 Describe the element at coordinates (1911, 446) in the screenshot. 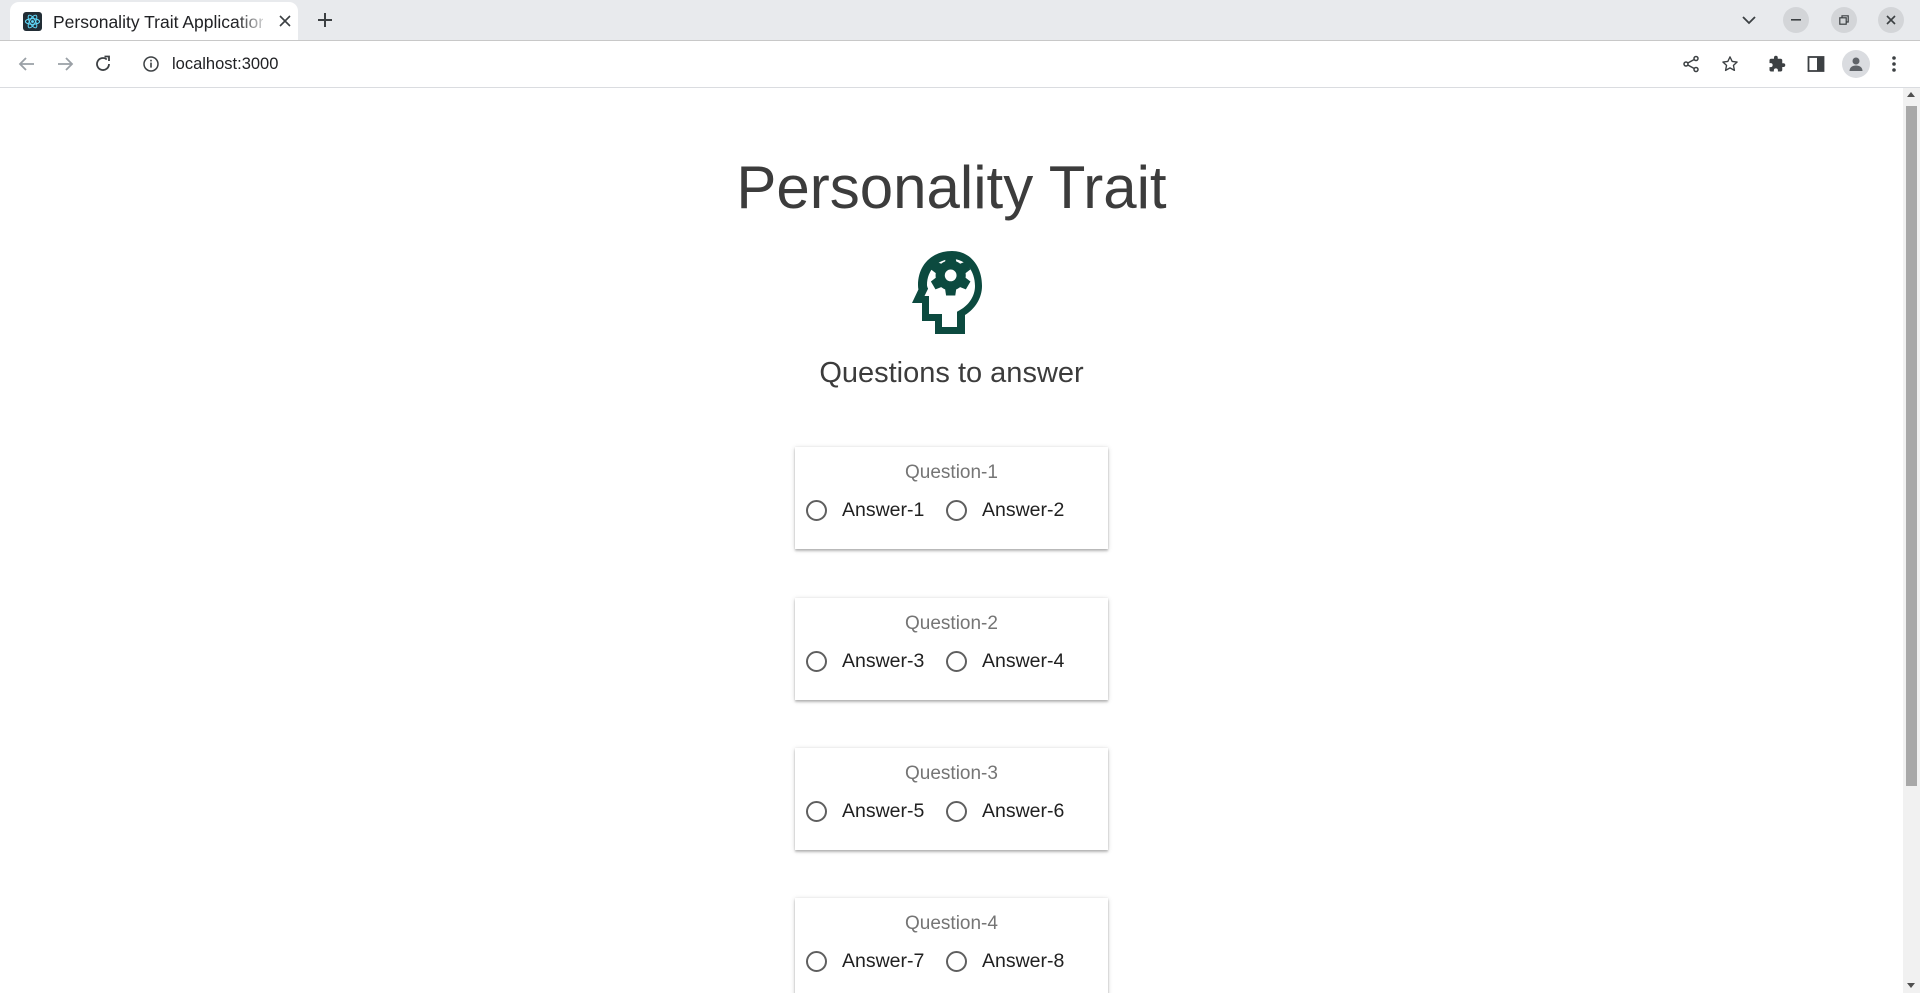

I see `scrollbar-thumb` at that location.